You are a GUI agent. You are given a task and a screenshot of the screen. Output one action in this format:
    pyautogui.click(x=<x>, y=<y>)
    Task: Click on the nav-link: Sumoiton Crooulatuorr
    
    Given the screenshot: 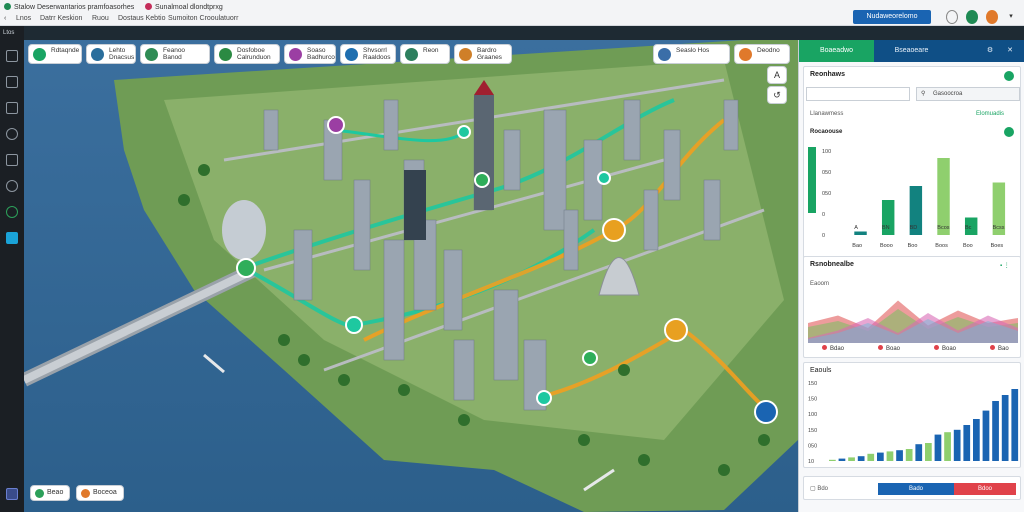 What is the action you would take?
    pyautogui.click(x=203, y=19)
    